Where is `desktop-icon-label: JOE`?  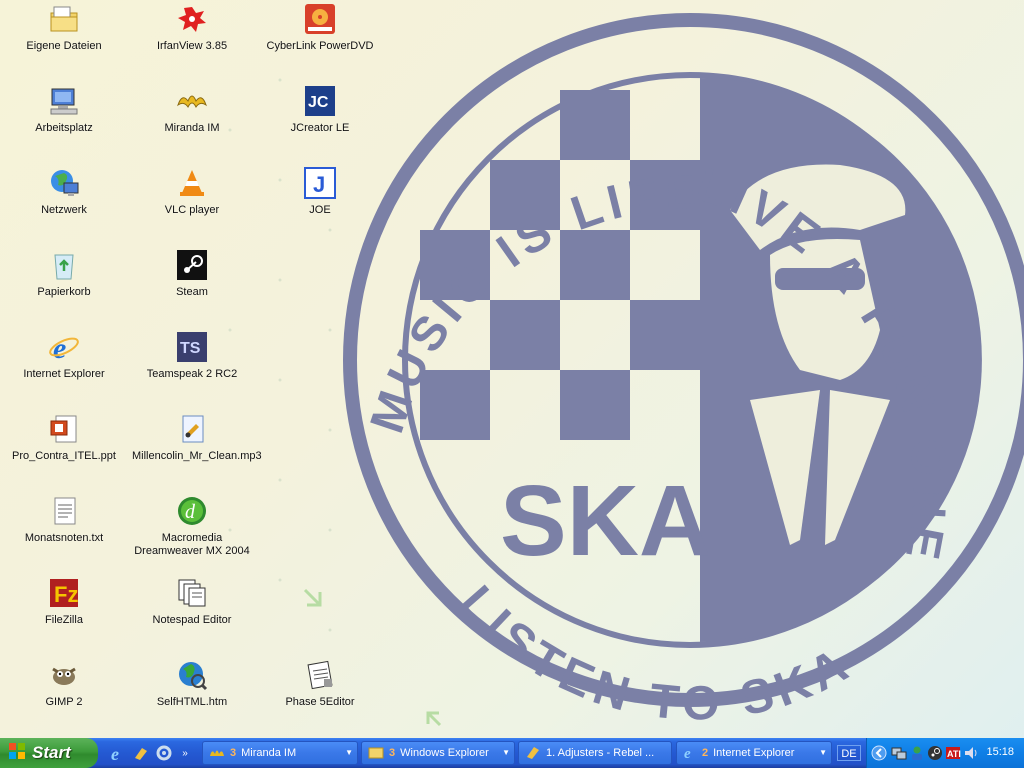
desktop-icon-label: JOE is located at coordinates (320, 210).